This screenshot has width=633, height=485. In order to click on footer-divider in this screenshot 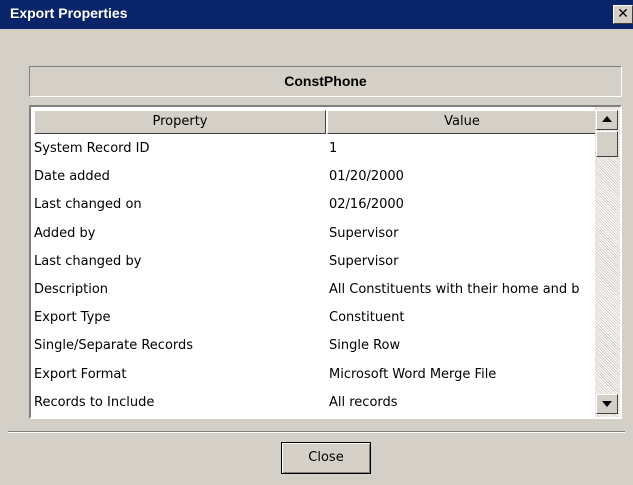, I will do `click(316, 432)`.